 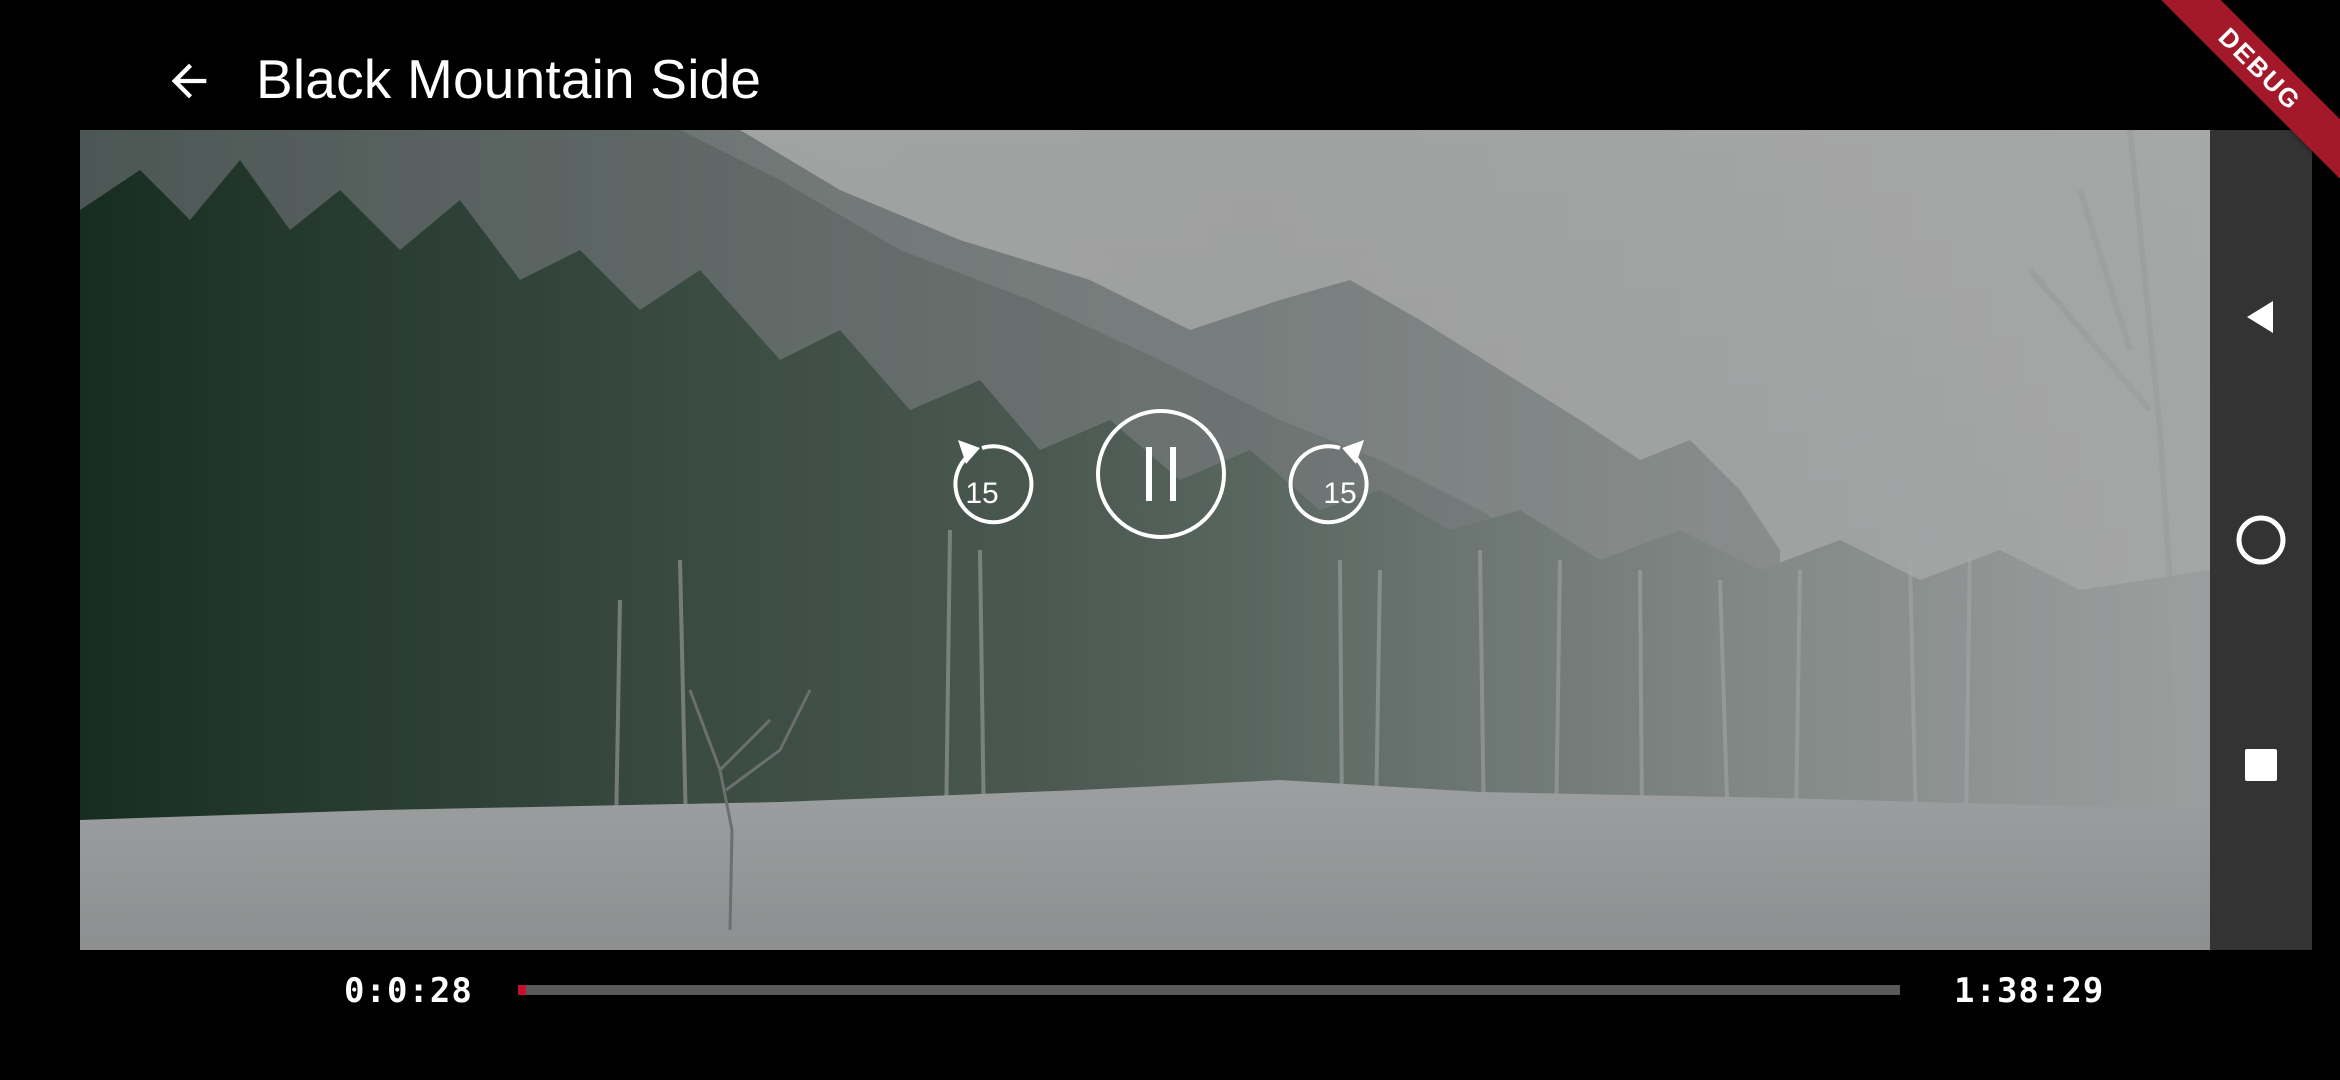 I want to click on back-button, so click(x=189, y=81).